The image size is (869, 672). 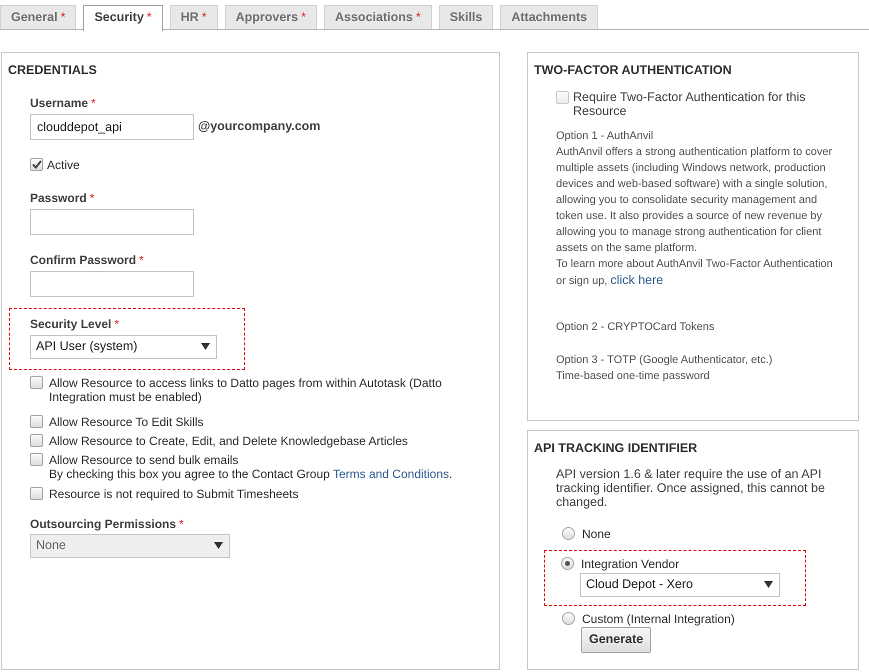 What do you see at coordinates (633, 70) in the screenshot?
I see `section-title: TWO-FACTOR AUTHENTICATION` at bounding box center [633, 70].